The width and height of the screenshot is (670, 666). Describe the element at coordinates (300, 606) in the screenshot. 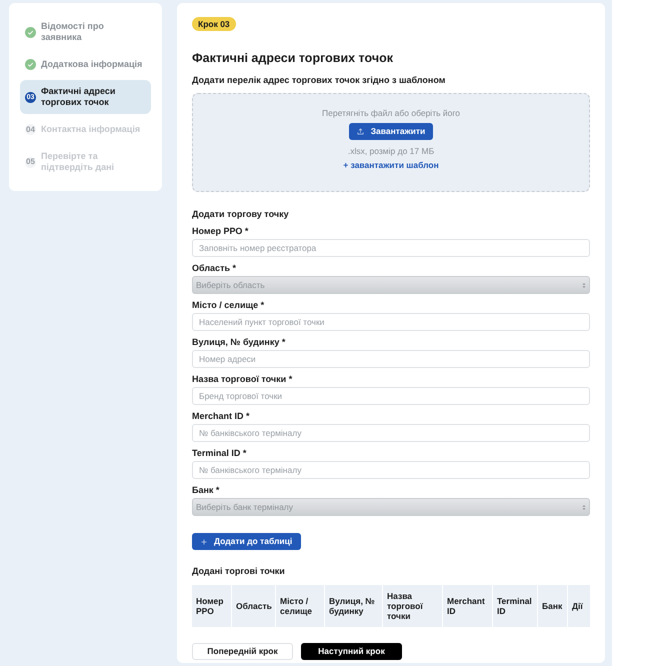

I see `column-header: Місто / селище` at that location.